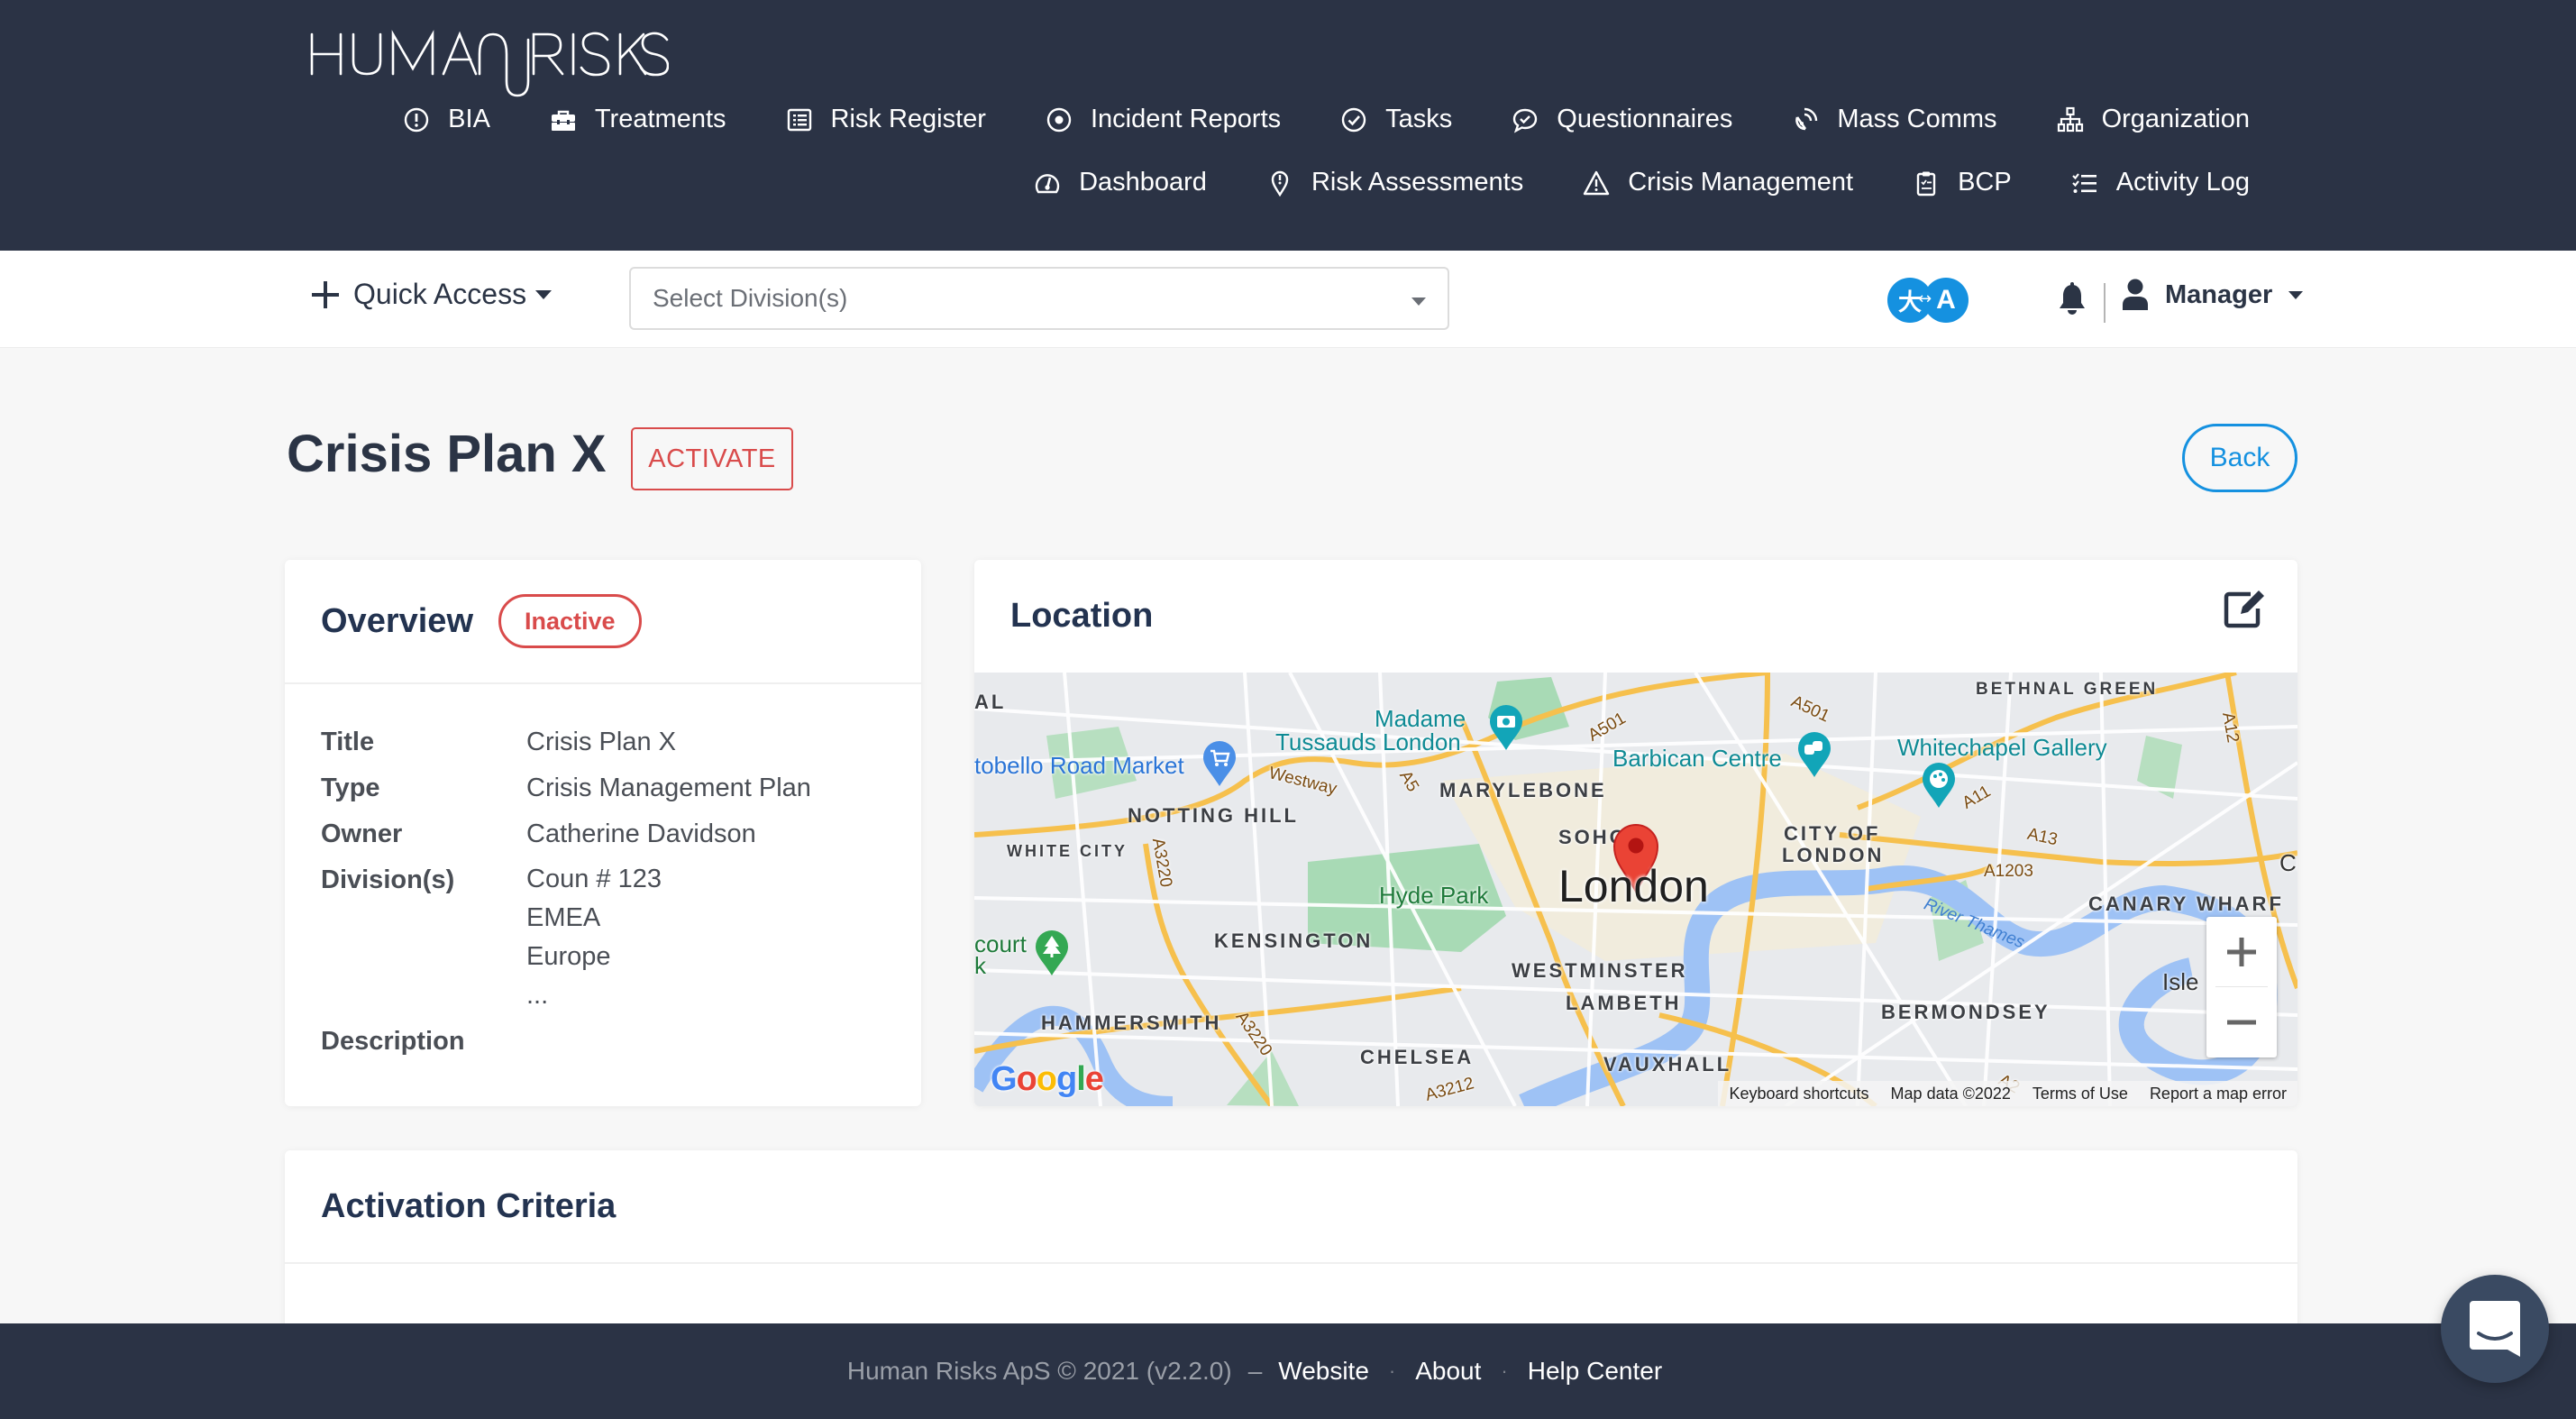  I want to click on nav-mass-comms: Mass Comms, so click(1894, 120).